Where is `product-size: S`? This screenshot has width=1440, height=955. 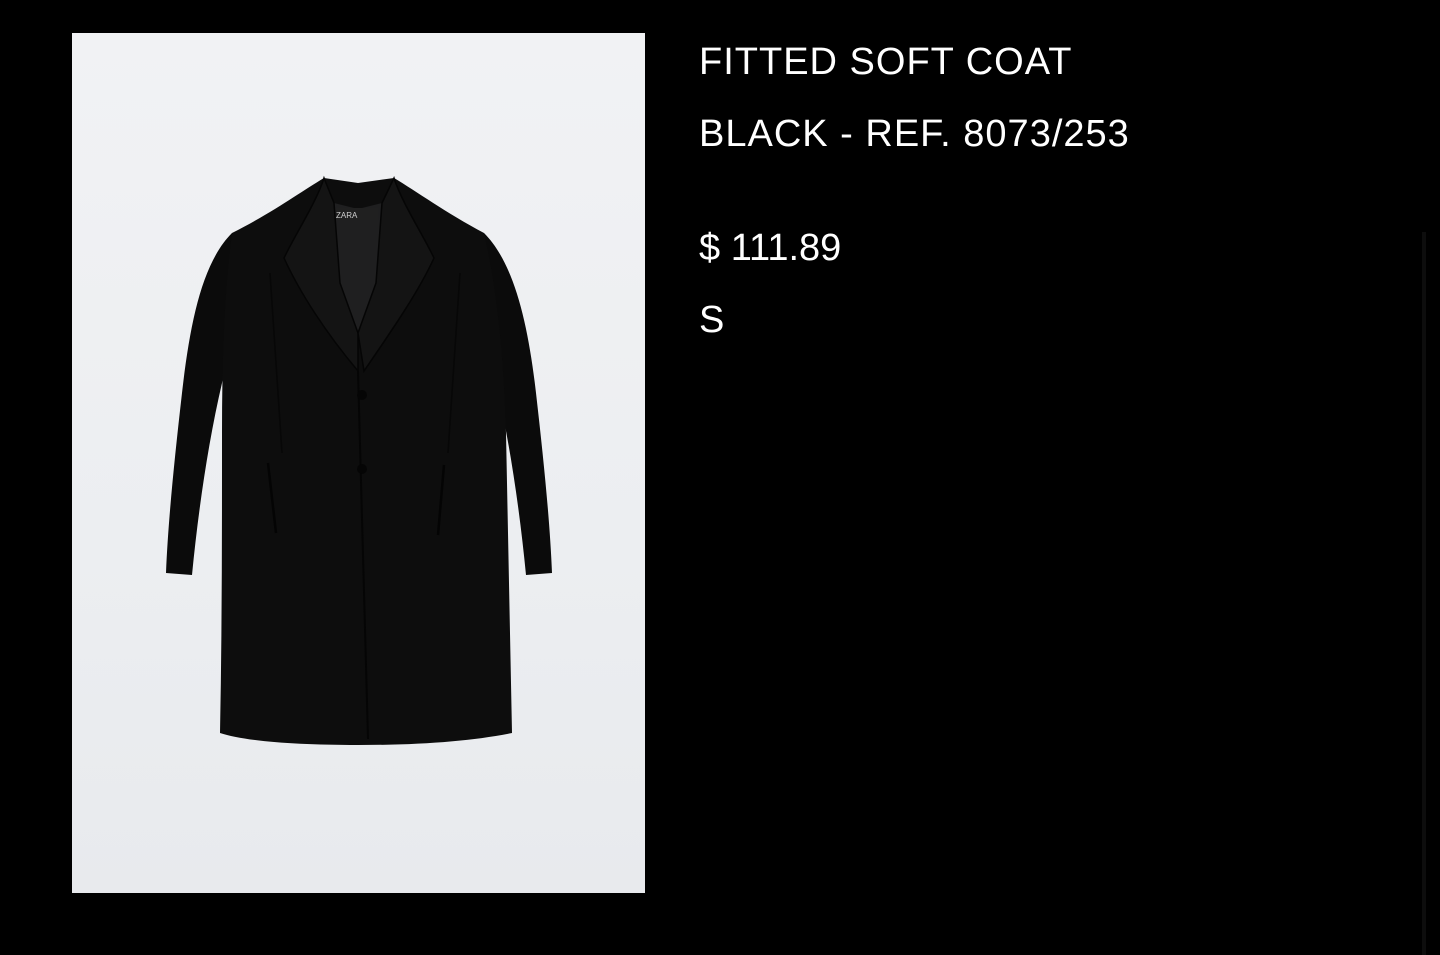 product-size: S is located at coordinates (711, 320).